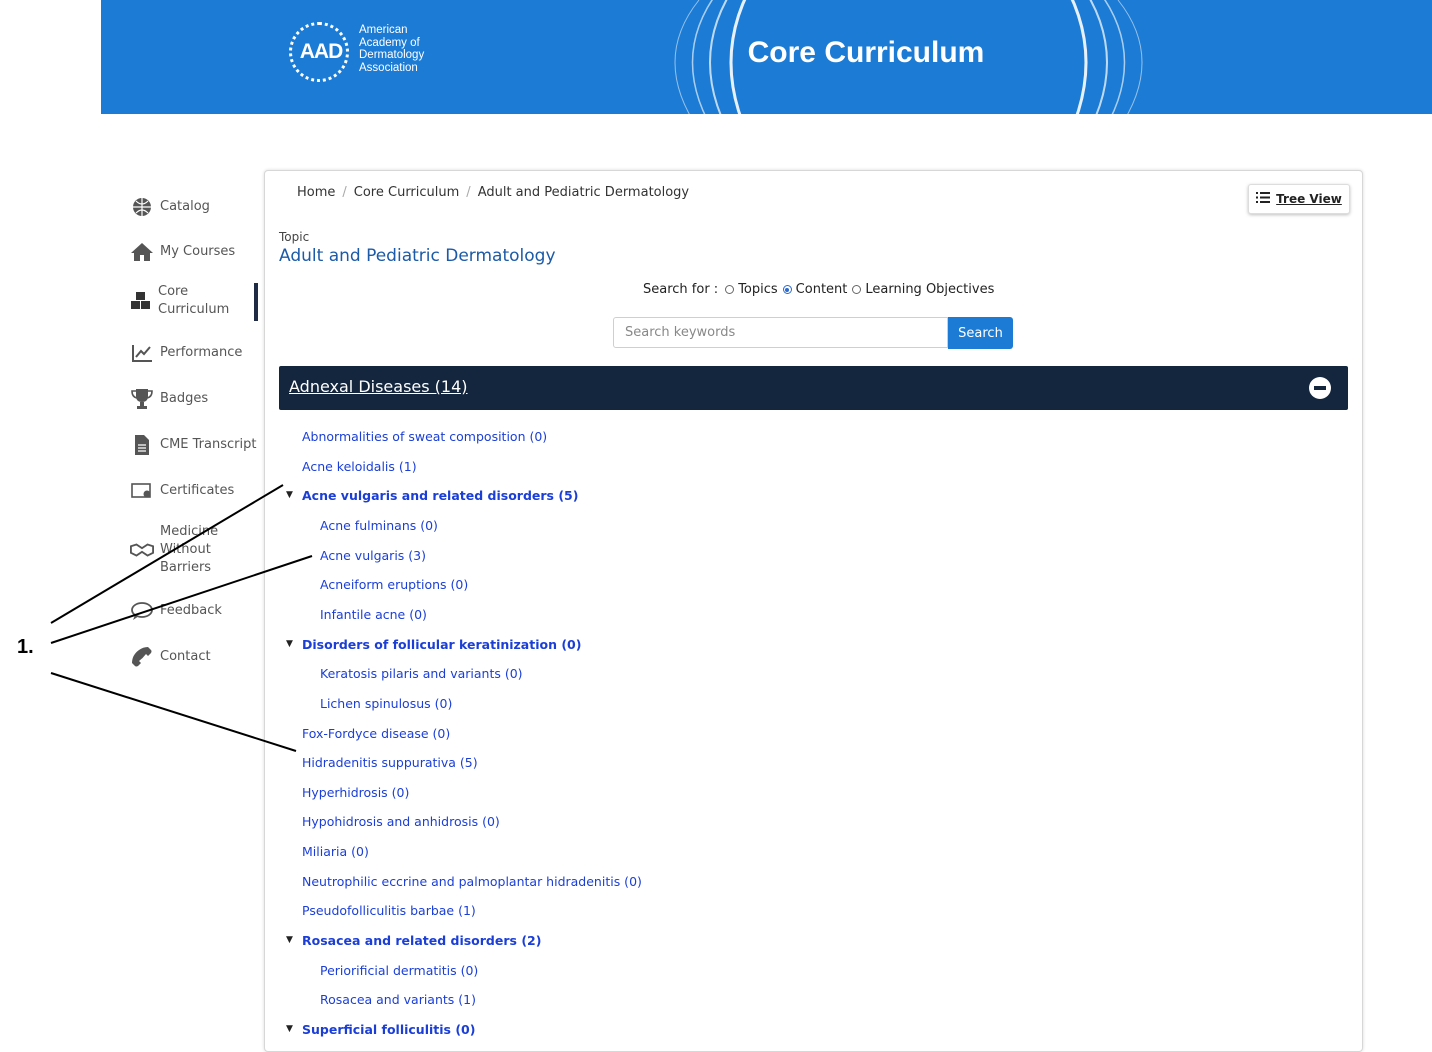  Describe the element at coordinates (681, 289) in the screenshot. I see `search-for-label: Search for :` at that location.